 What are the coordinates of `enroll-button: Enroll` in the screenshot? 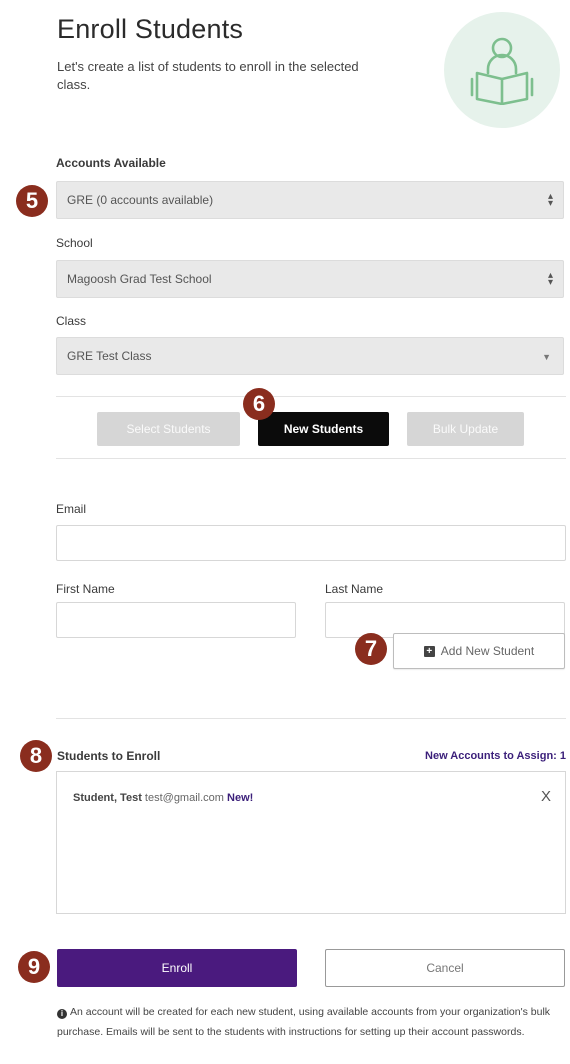 It's located at (177, 968).